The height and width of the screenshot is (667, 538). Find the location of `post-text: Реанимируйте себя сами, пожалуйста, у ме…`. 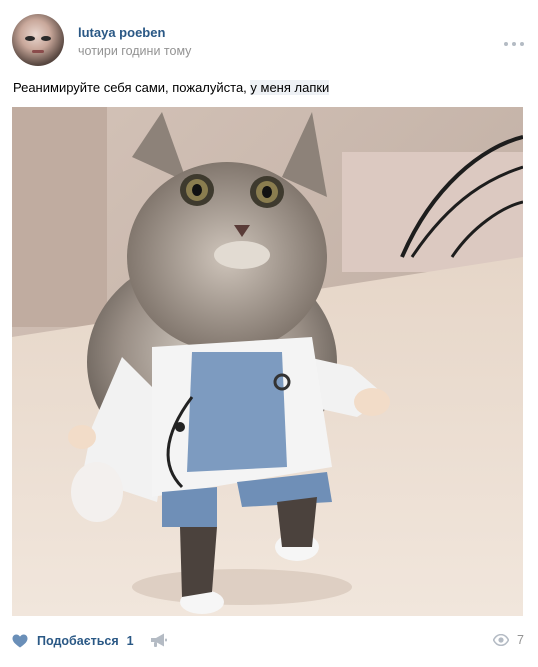

post-text: Реанимируйте себя сами, пожалуйста, у ме… is located at coordinates (171, 87).